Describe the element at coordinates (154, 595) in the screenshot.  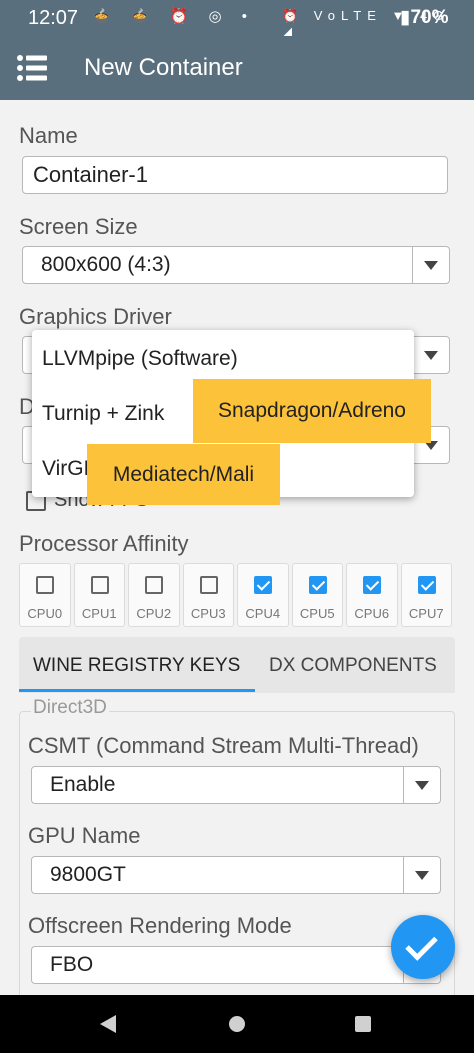
I see `cpu-affinity-item: CPU2` at that location.